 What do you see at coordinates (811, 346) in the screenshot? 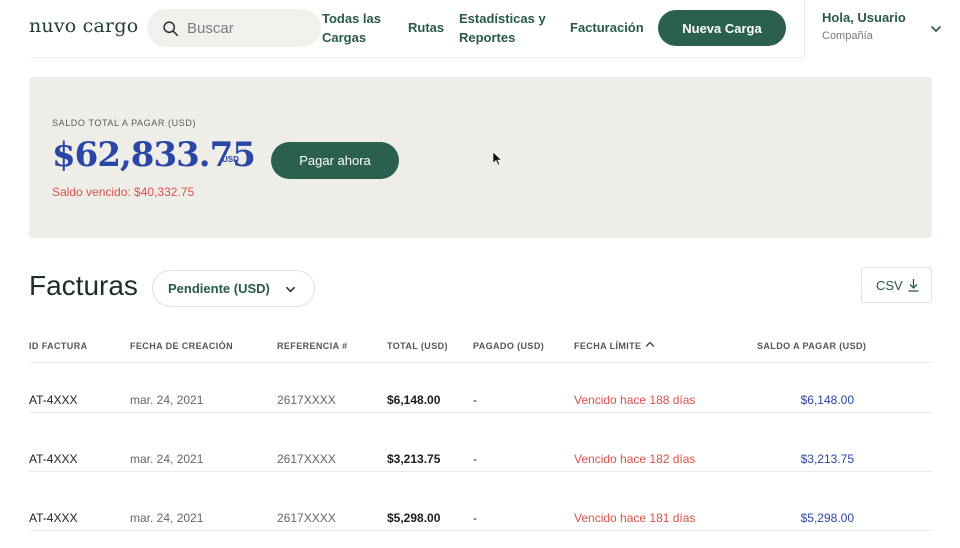
I see `col-header-balance: SALDO A PAGAR (USD)` at bounding box center [811, 346].